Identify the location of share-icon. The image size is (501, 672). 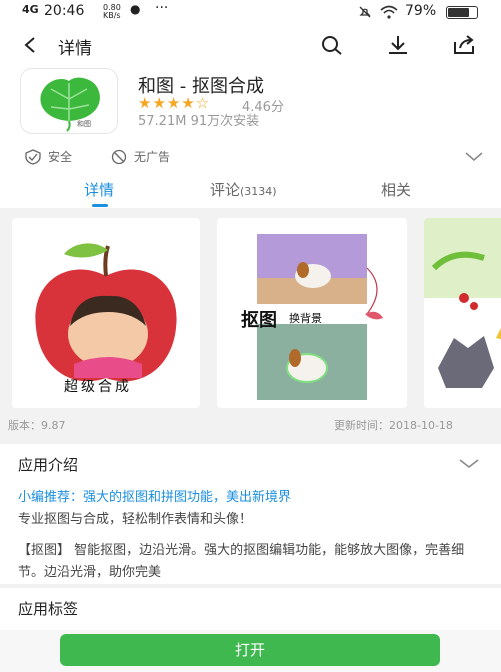
(464, 45).